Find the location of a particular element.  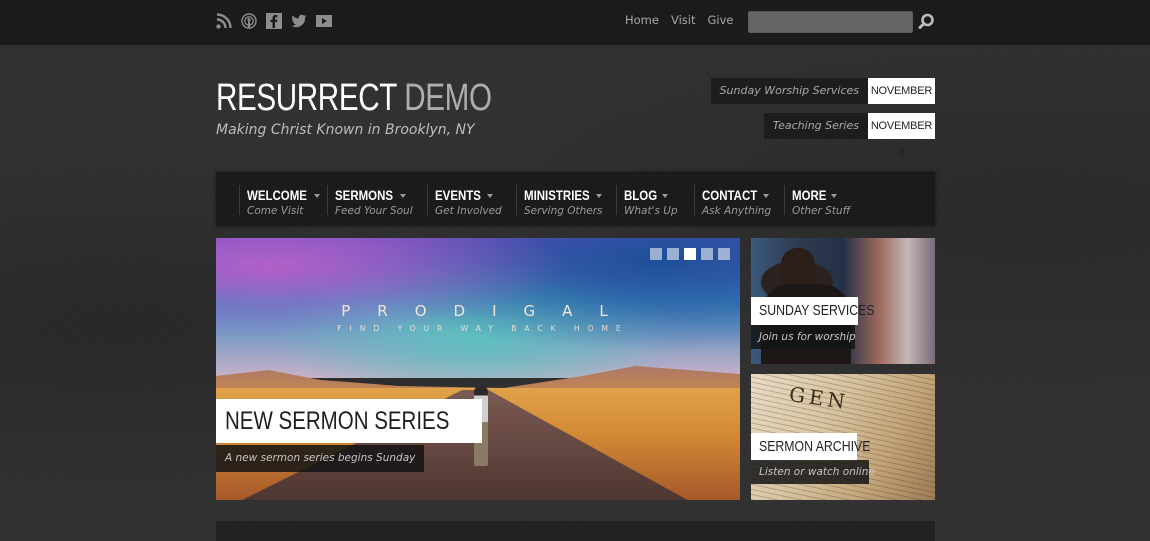

nav-item-more: MORE Other Stuff is located at coordinates (817, 201).